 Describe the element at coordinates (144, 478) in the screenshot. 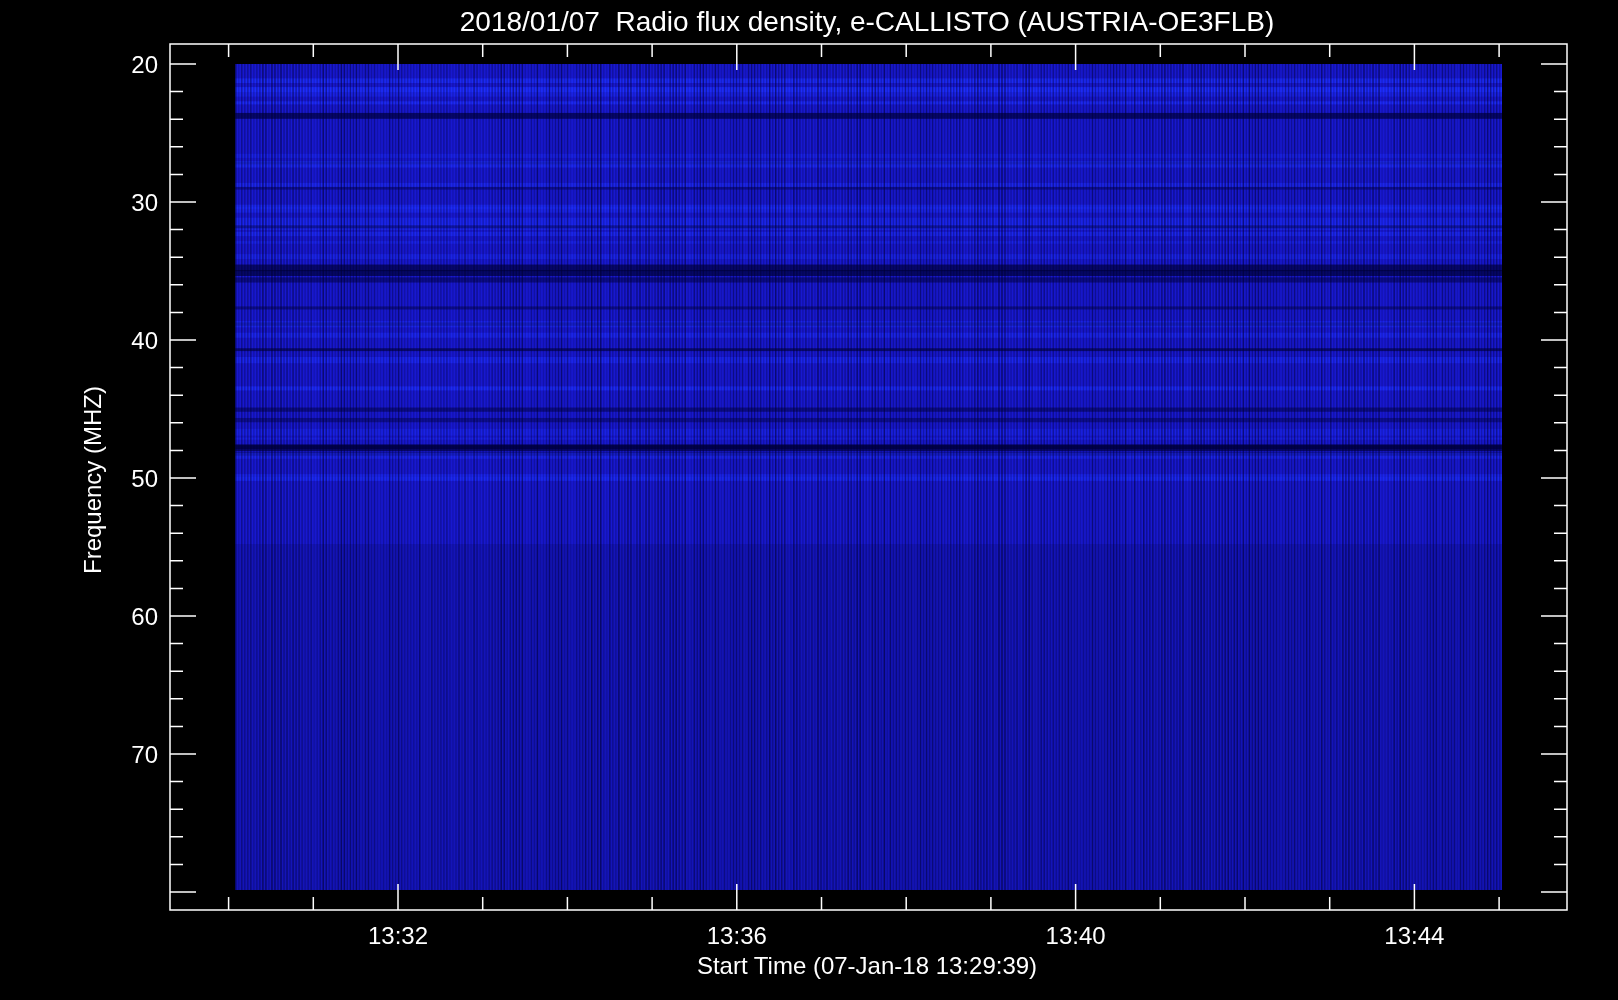

I see `y-tick-label: 50` at that location.